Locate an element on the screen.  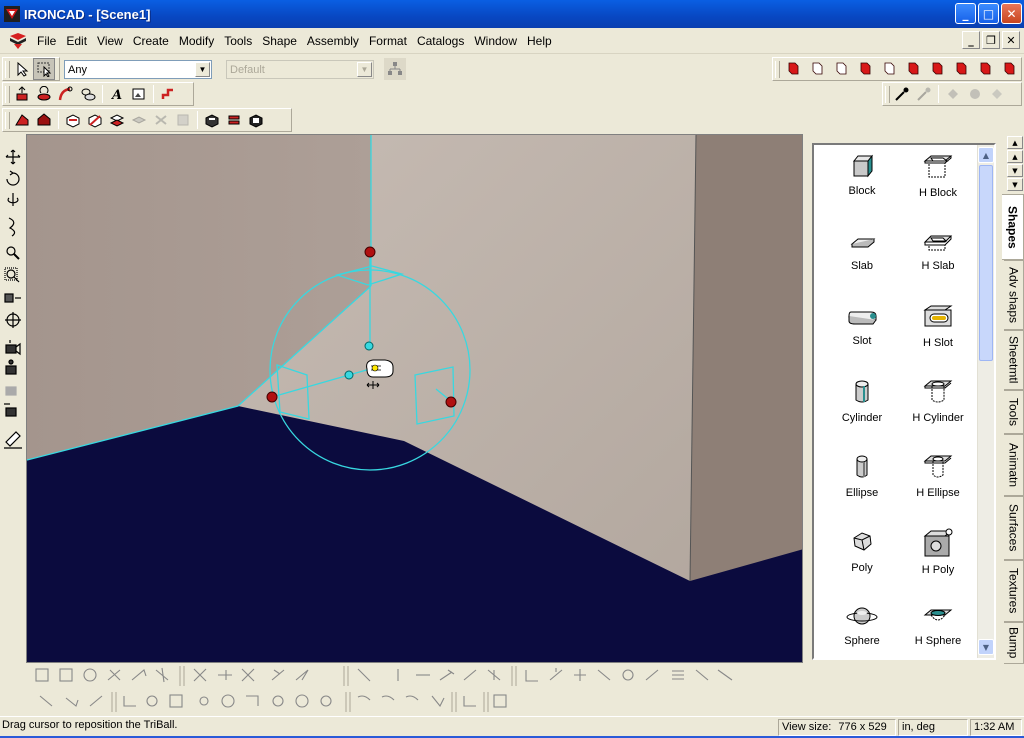
loft-icon is located at coordinates (88, 94).